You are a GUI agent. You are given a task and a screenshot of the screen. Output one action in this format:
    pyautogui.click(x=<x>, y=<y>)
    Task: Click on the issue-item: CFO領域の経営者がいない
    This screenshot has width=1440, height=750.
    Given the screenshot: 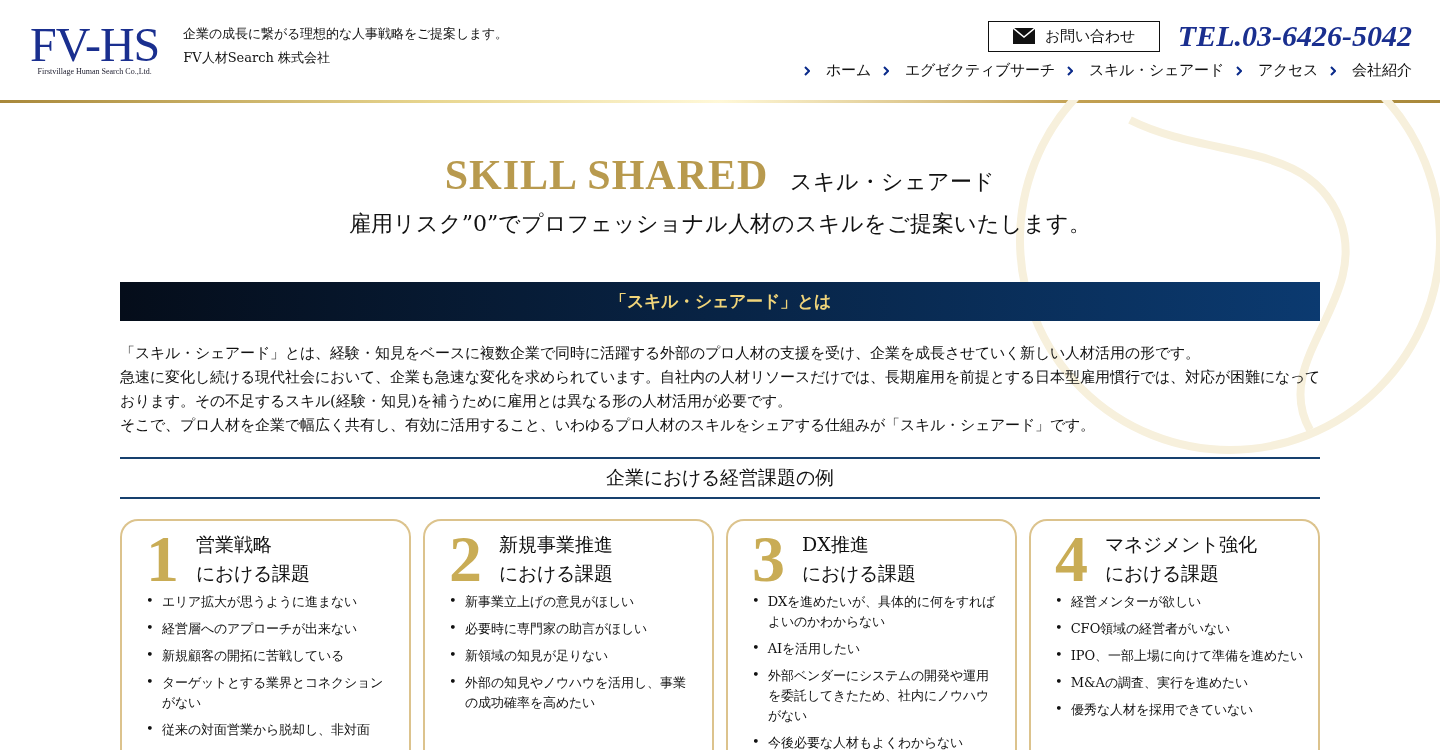 What is the action you would take?
    pyautogui.click(x=1150, y=629)
    